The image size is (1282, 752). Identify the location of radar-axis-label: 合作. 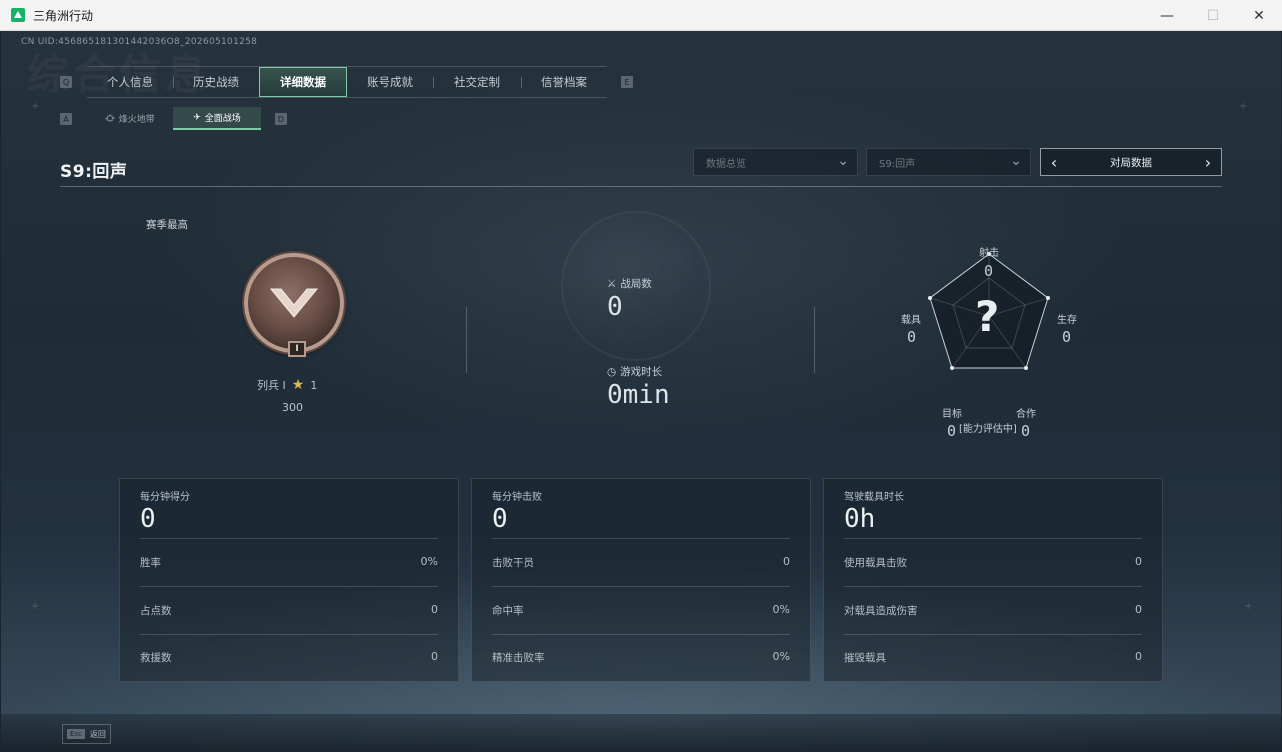
(1026, 414).